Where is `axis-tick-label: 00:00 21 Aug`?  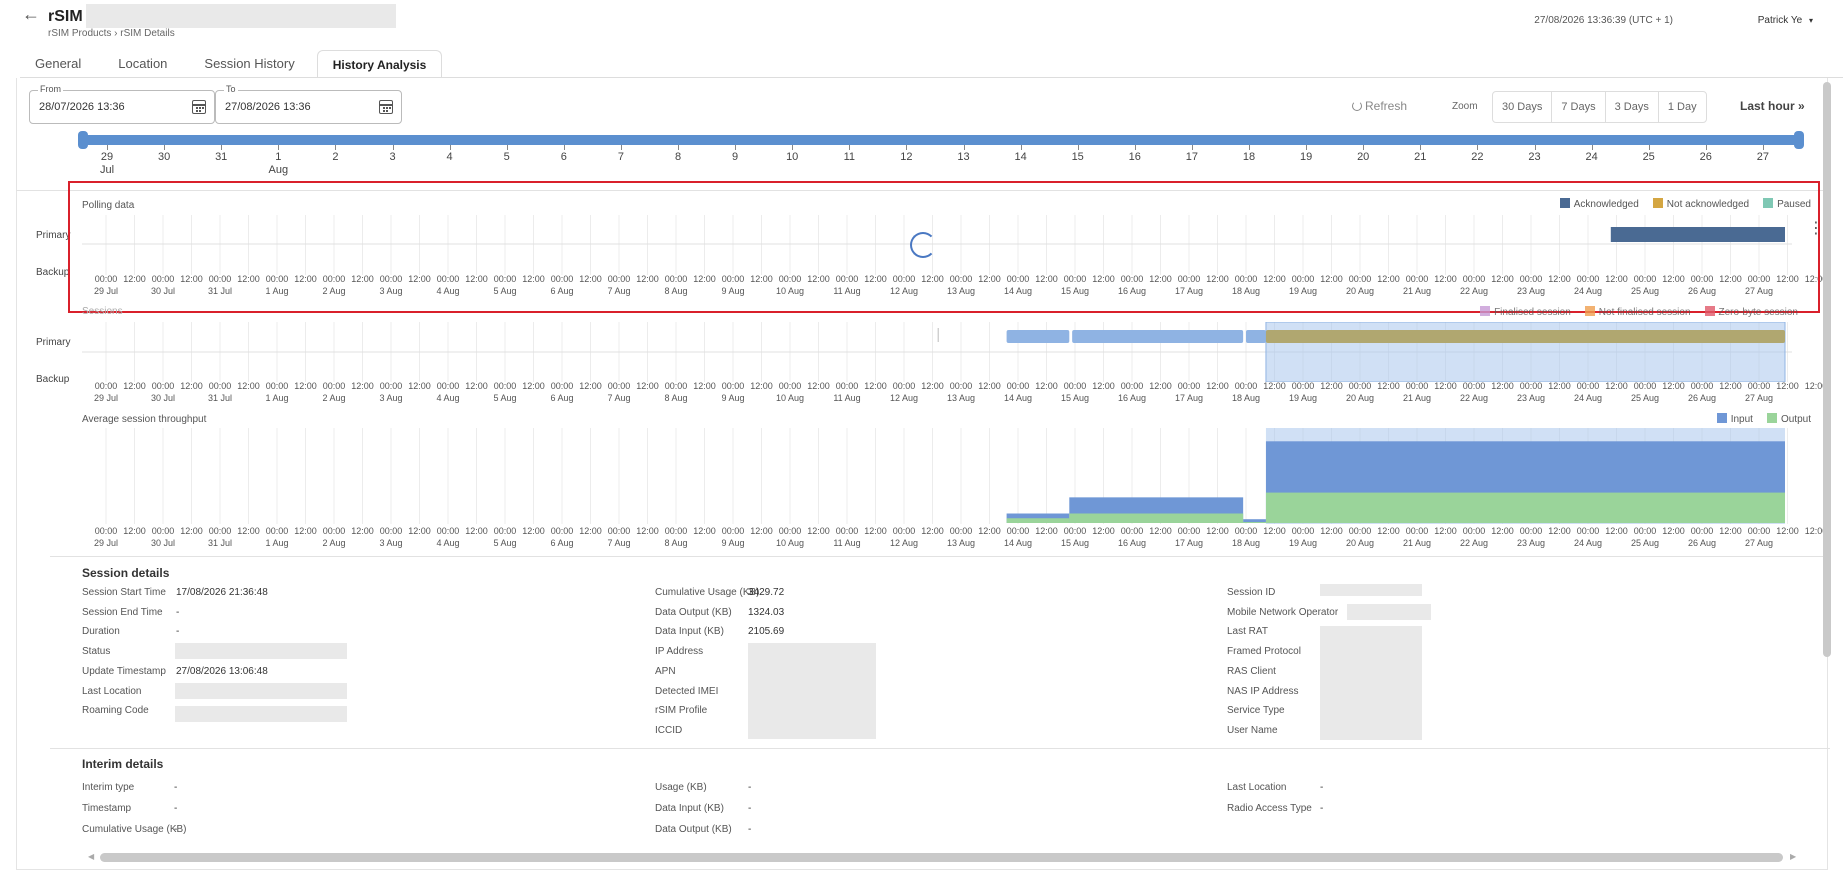 axis-tick-label: 00:00 21 Aug is located at coordinates (1417, 392).